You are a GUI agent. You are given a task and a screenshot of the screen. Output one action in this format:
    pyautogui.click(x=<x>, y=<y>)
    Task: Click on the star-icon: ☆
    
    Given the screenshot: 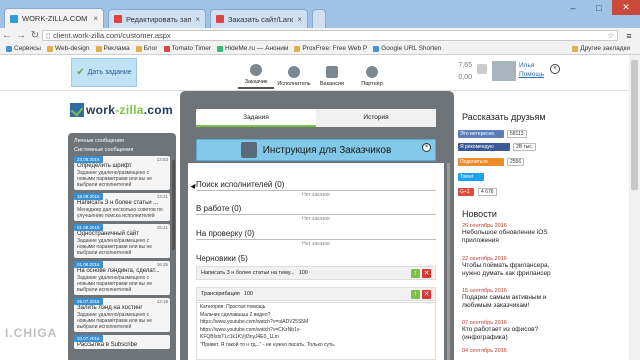 What is the action you would take?
    pyautogui.click(x=610, y=35)
    